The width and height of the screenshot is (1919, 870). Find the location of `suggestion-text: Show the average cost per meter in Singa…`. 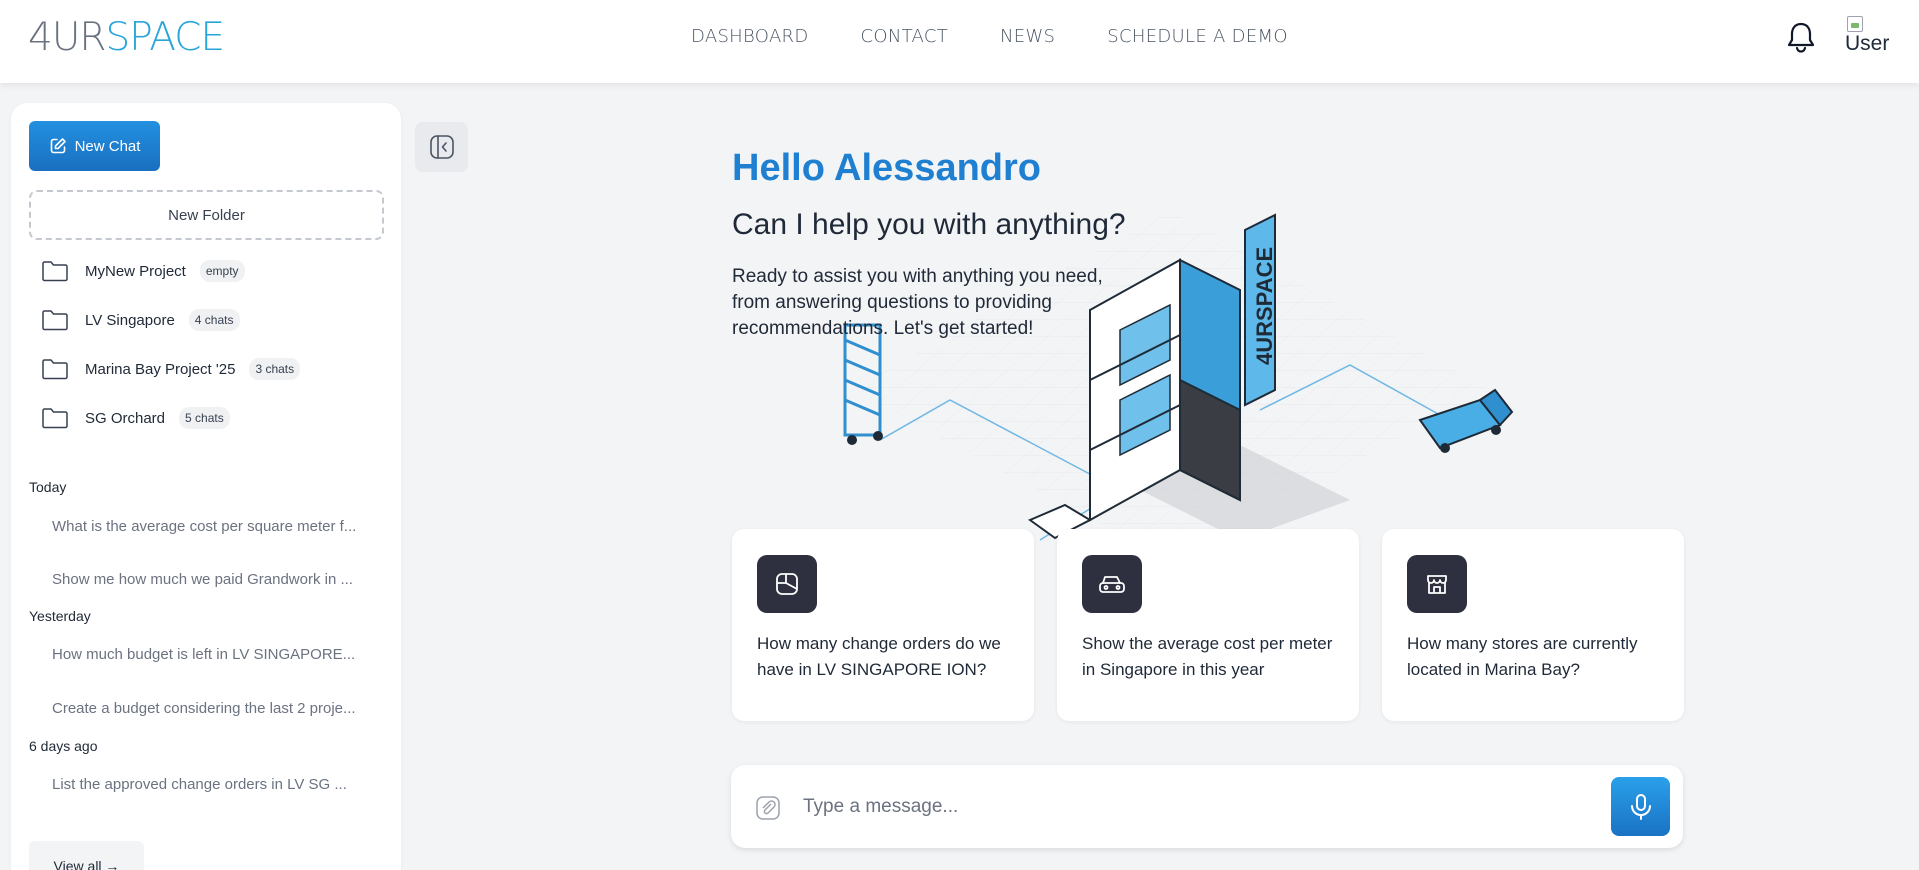

suggestion-text: Show the average cost per meter in Singa… is located at coordinates (1207, 656).